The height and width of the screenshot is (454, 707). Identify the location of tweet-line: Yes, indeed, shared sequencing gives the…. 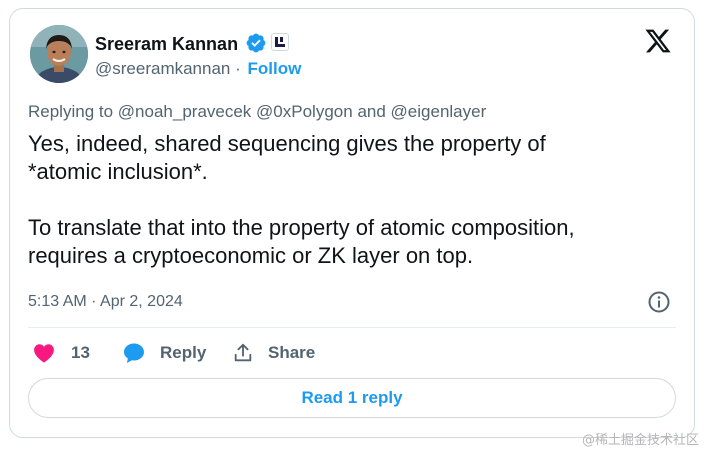
(287, 143).